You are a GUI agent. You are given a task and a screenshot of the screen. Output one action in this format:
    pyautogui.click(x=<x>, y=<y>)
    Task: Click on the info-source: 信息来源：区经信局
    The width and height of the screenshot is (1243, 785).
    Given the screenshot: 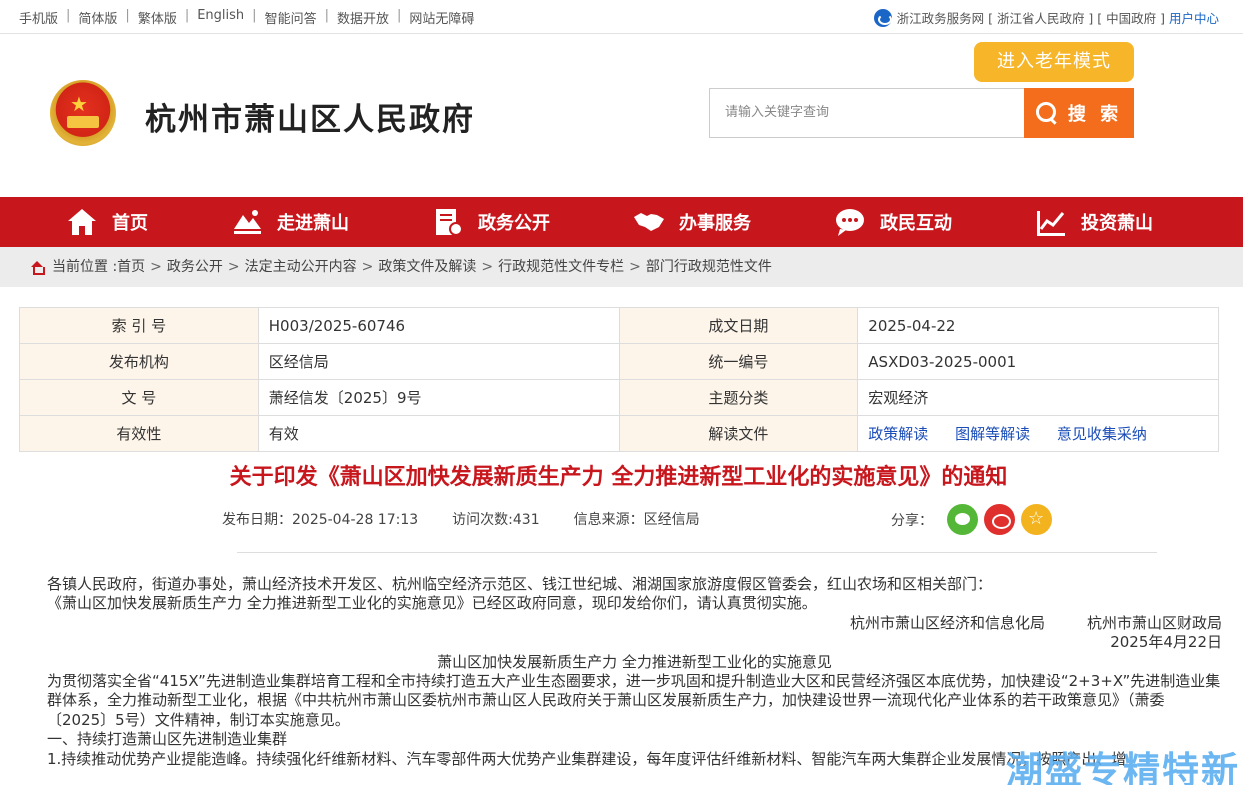 What is the action you would take?
    pyautogui.click(x=636, y=520)
    